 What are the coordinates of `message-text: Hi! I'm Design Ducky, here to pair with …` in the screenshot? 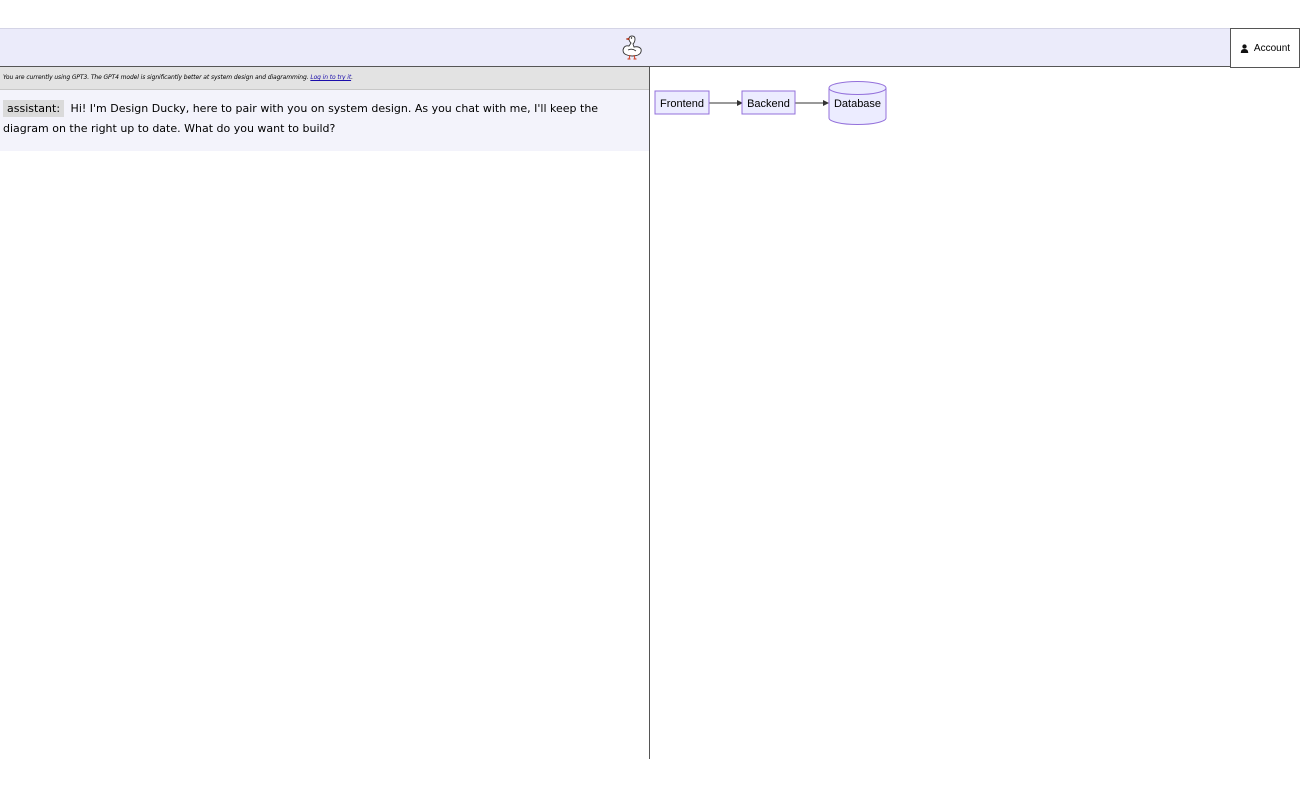 It's located at (301, 118).